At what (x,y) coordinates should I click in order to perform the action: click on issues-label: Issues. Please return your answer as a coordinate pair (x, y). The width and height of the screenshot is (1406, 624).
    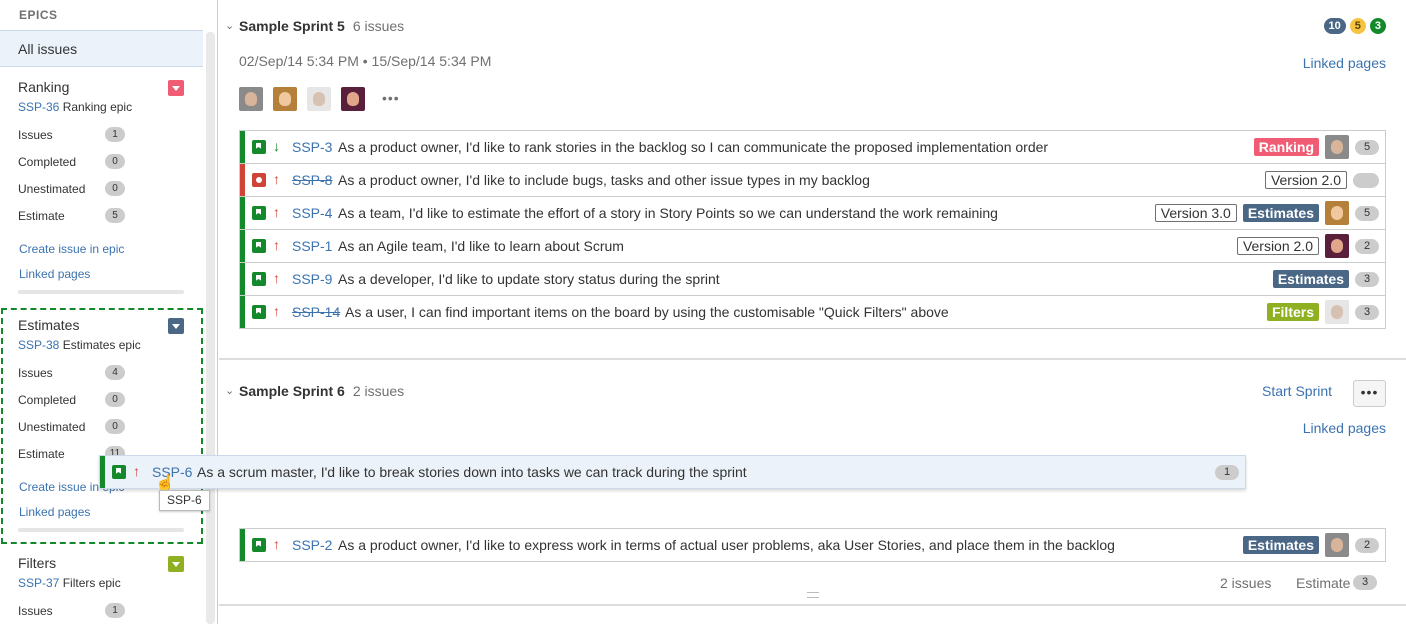
    Looking at the image, I should click on (35, 611).